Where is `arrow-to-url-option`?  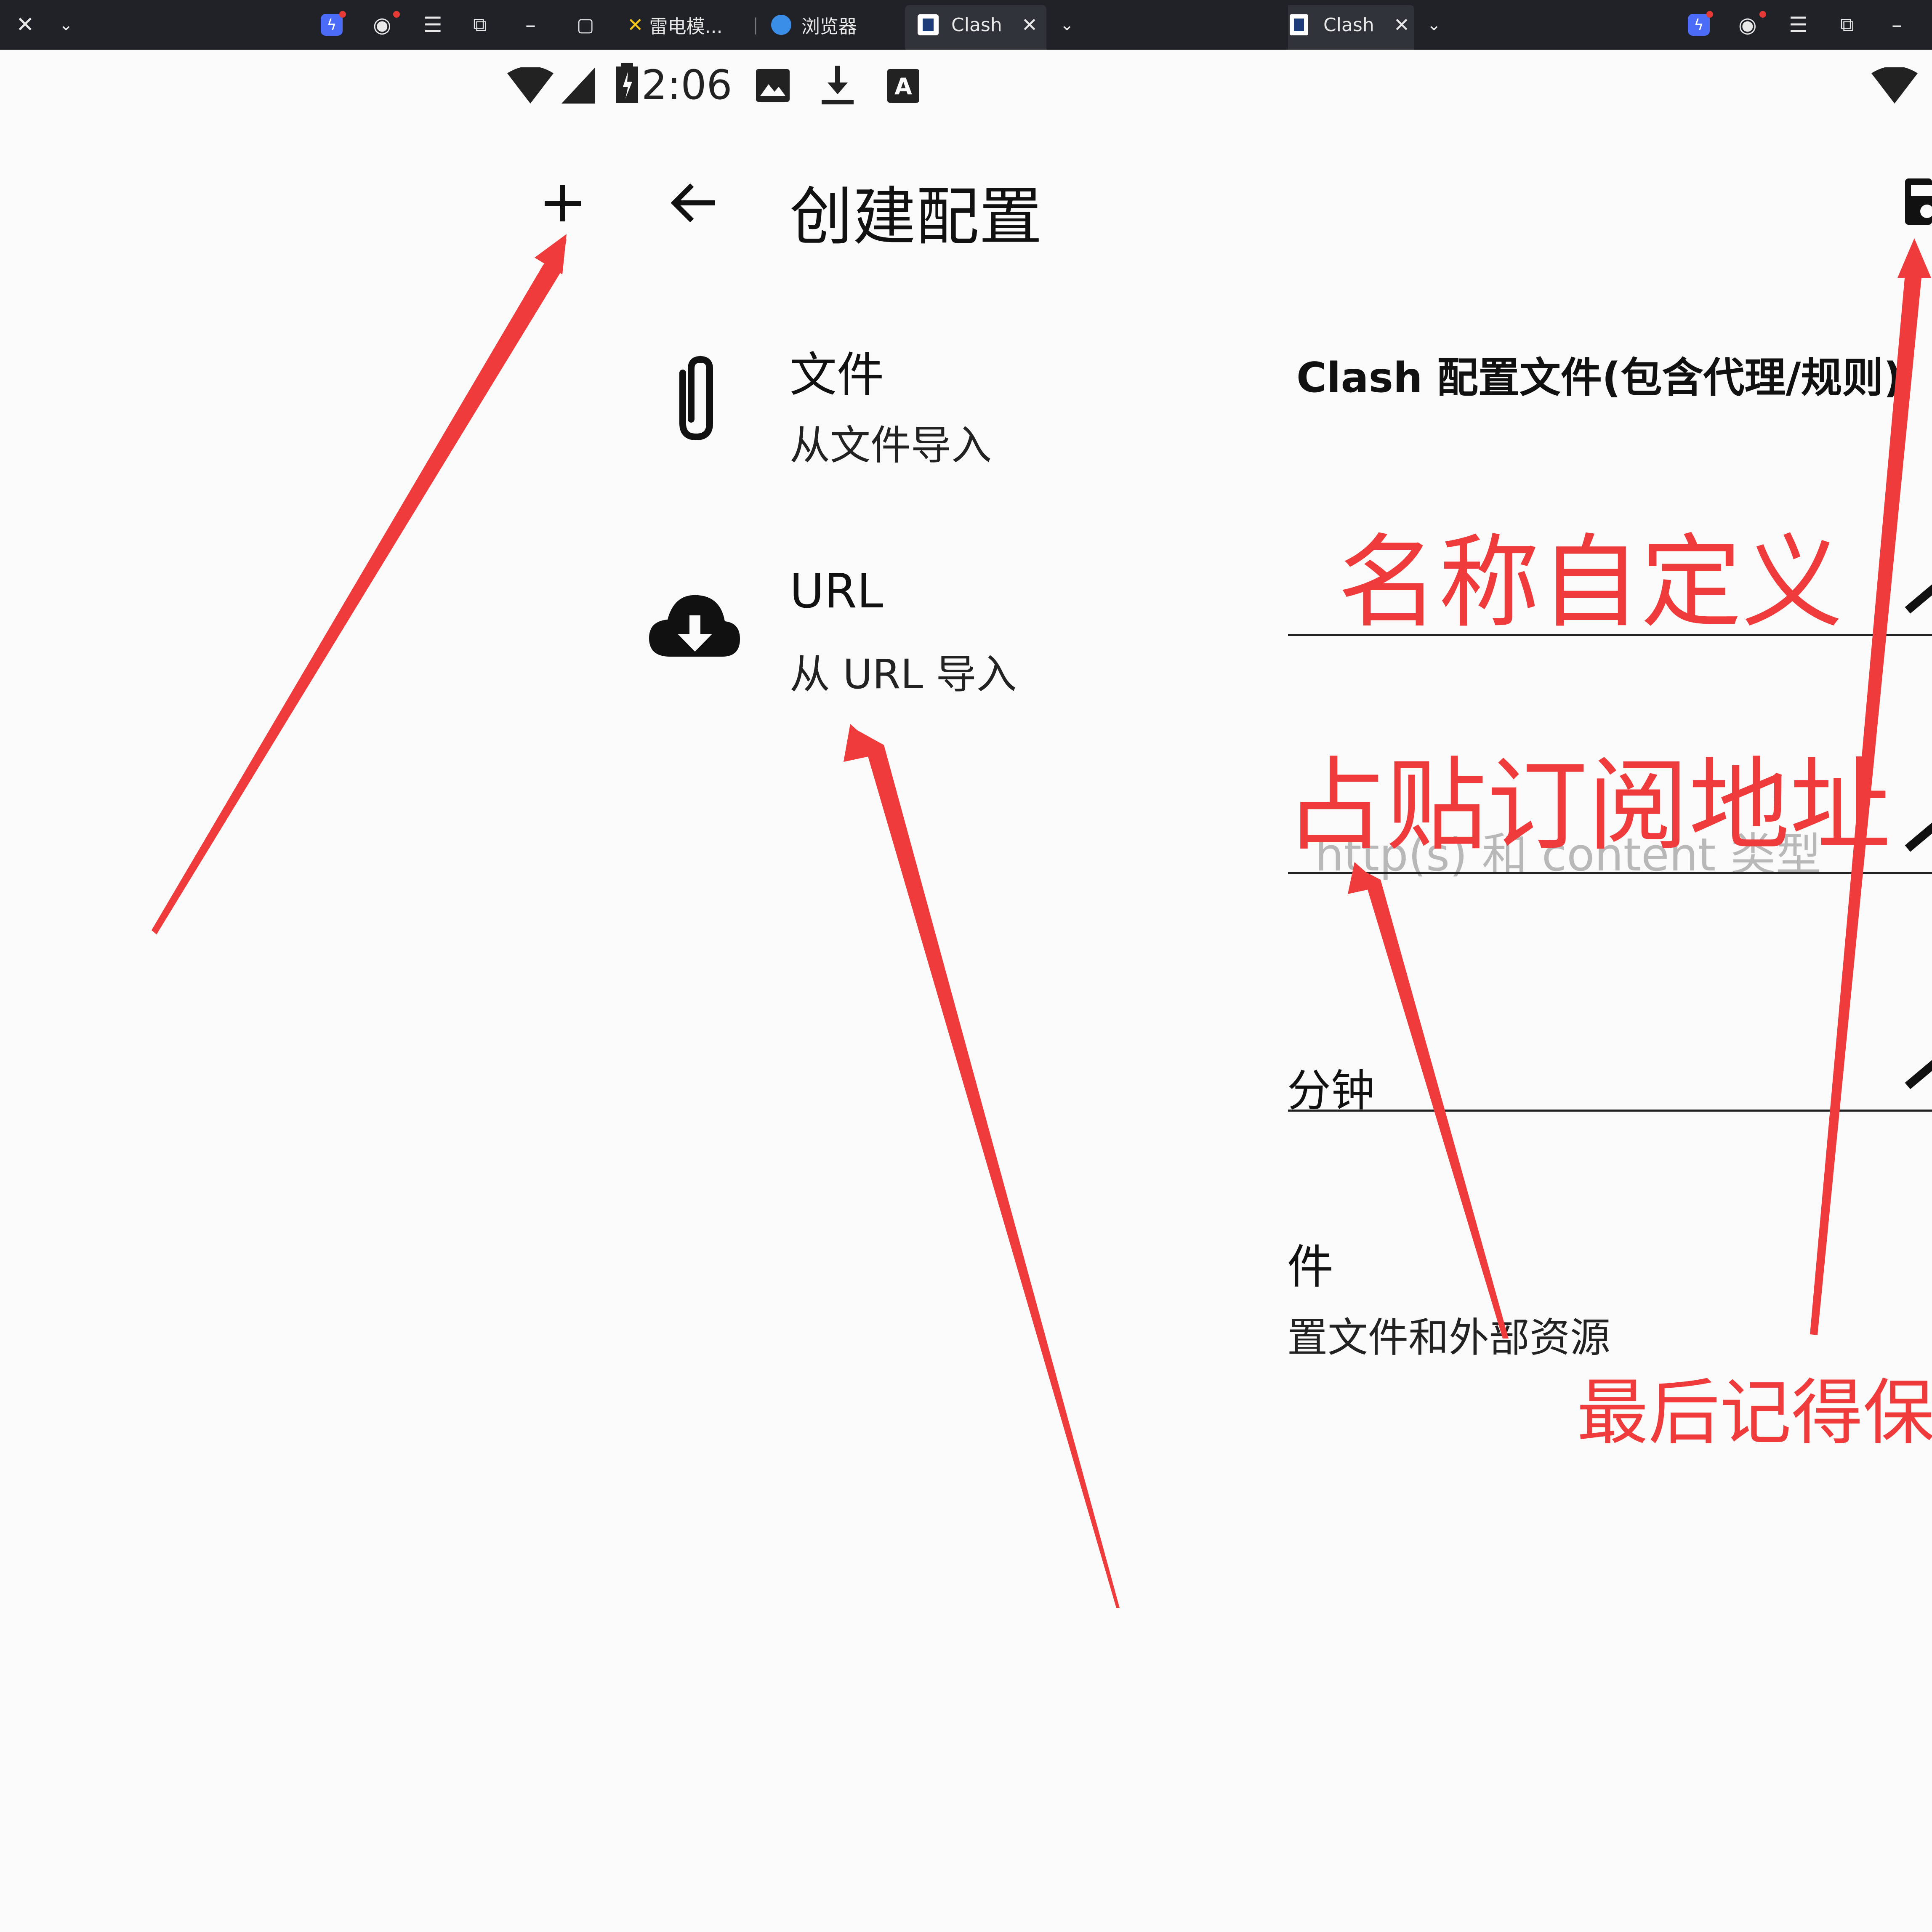 arrow-to-url-option is located at coordinates (987, 1168).